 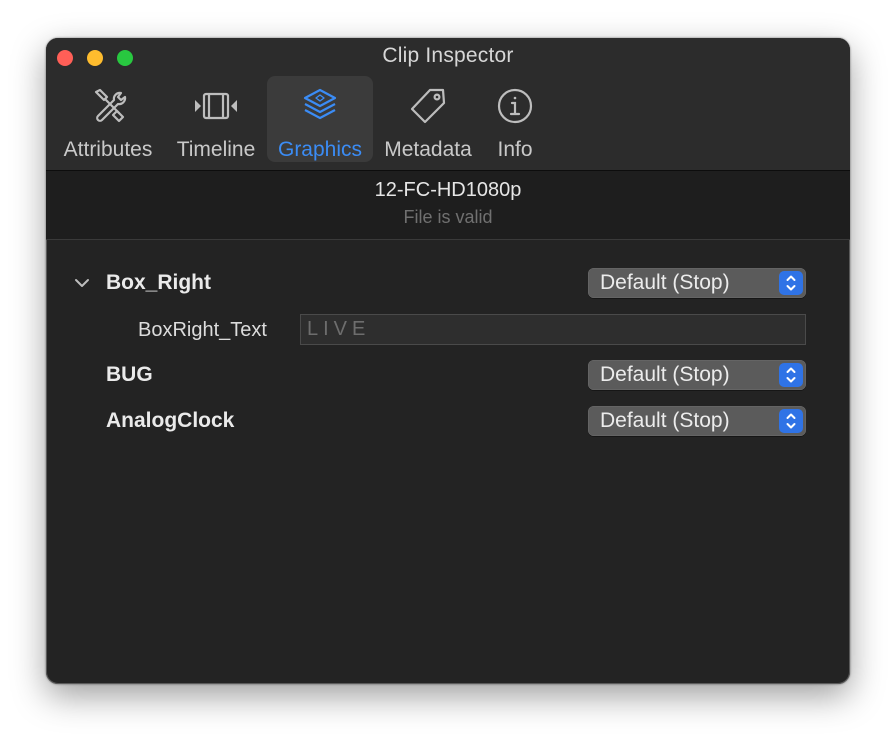 I want to click on clip-name: 12-FC-HD1080p, so click(x=448, y=190).